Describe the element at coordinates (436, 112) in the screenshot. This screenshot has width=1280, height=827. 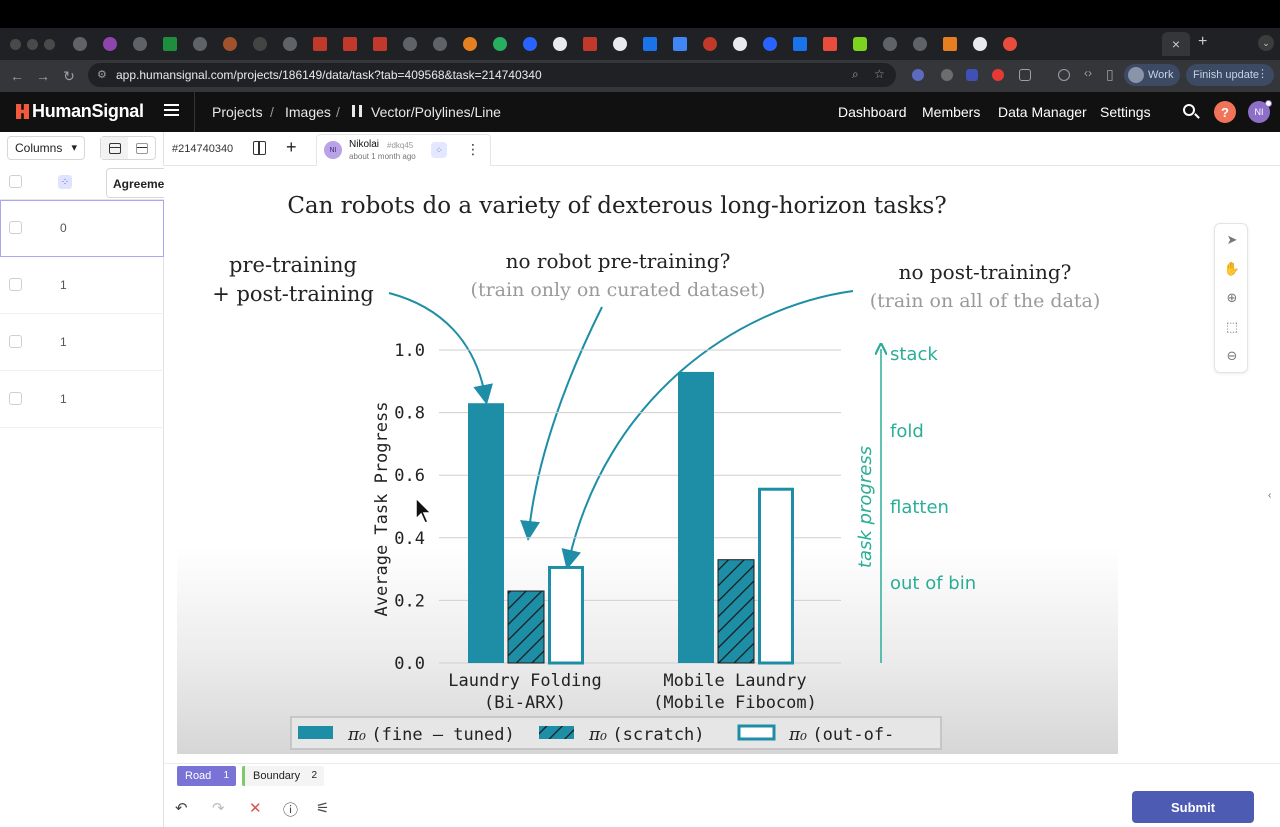
I see `breadcrumb-project-name: Vector/Polylines/Line` at that location.